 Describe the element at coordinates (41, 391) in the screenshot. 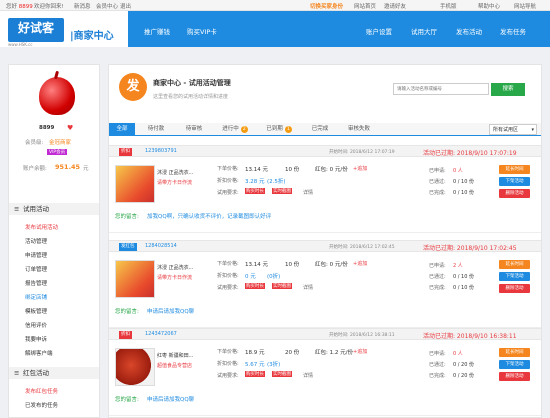

I see `sidebar-item-publish-hongbao: 发布红包任务` at that location.